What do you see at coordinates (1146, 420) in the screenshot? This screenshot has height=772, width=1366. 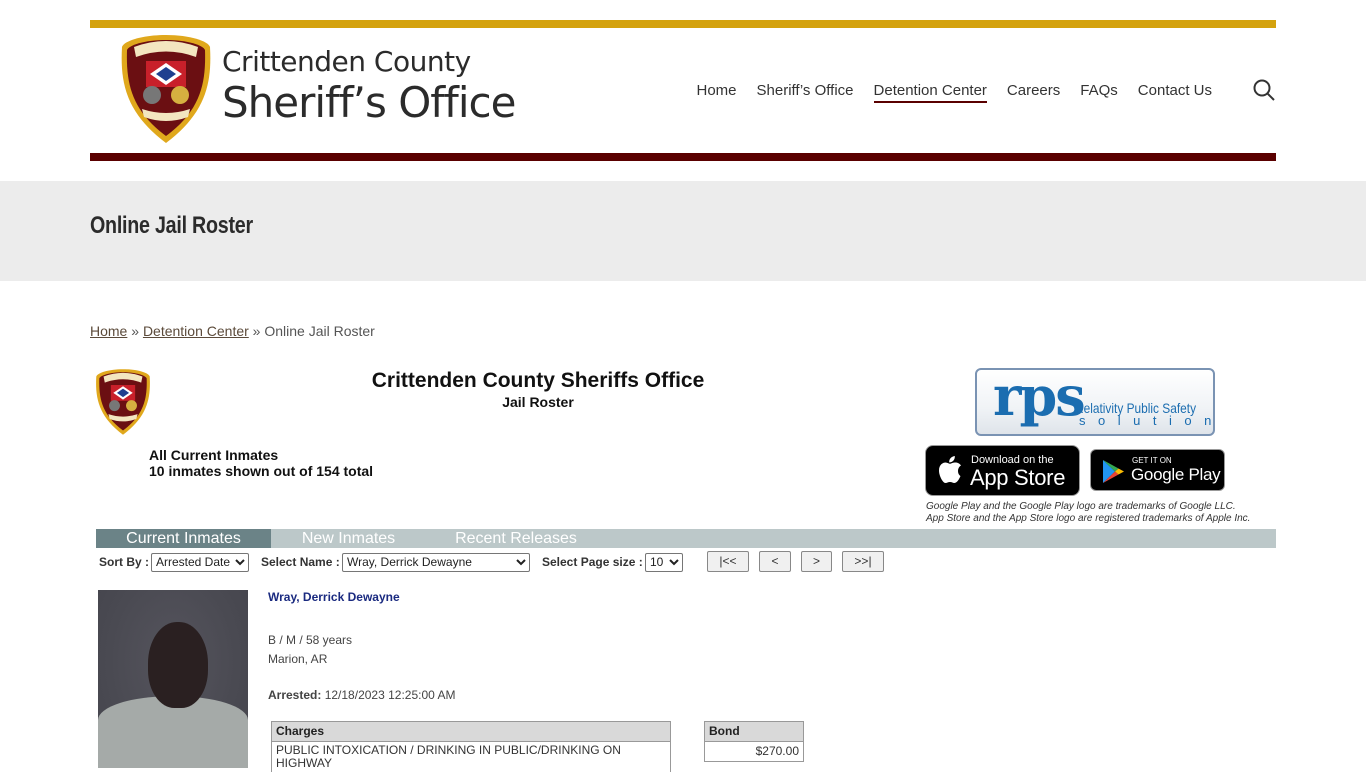 I see `rps-logo-line2: solutions` at bounding box center [1146, 420].